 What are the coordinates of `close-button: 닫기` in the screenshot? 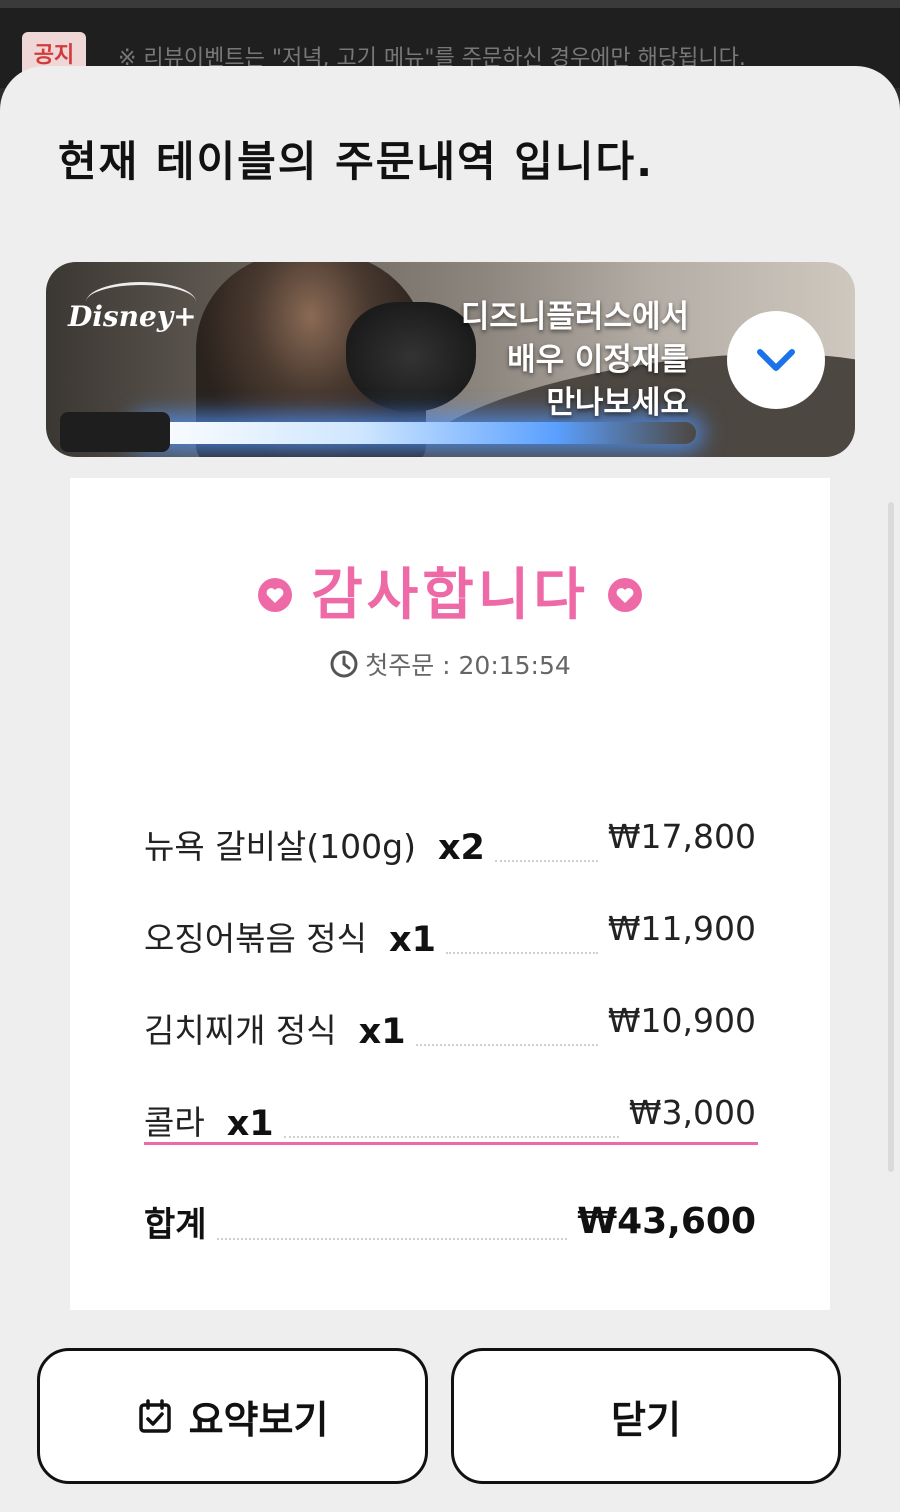 It's located at (646, 1416).